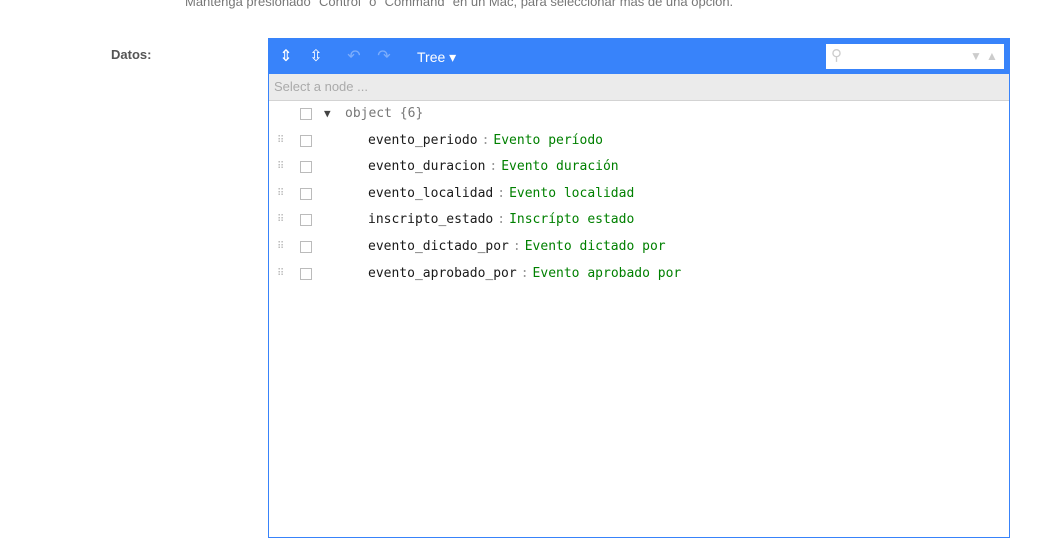 This screenshot has width=1040, height=550. I want to click on field-value: Evento período, so click(548, 140).